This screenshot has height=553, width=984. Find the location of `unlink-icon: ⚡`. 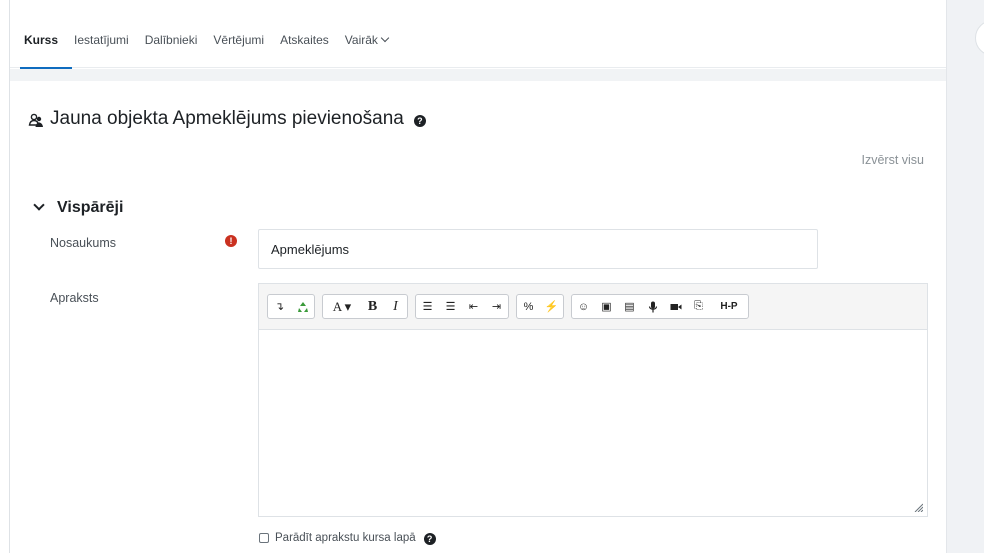

unlink-icon: ⚡ is located at coordinates (551, 306).